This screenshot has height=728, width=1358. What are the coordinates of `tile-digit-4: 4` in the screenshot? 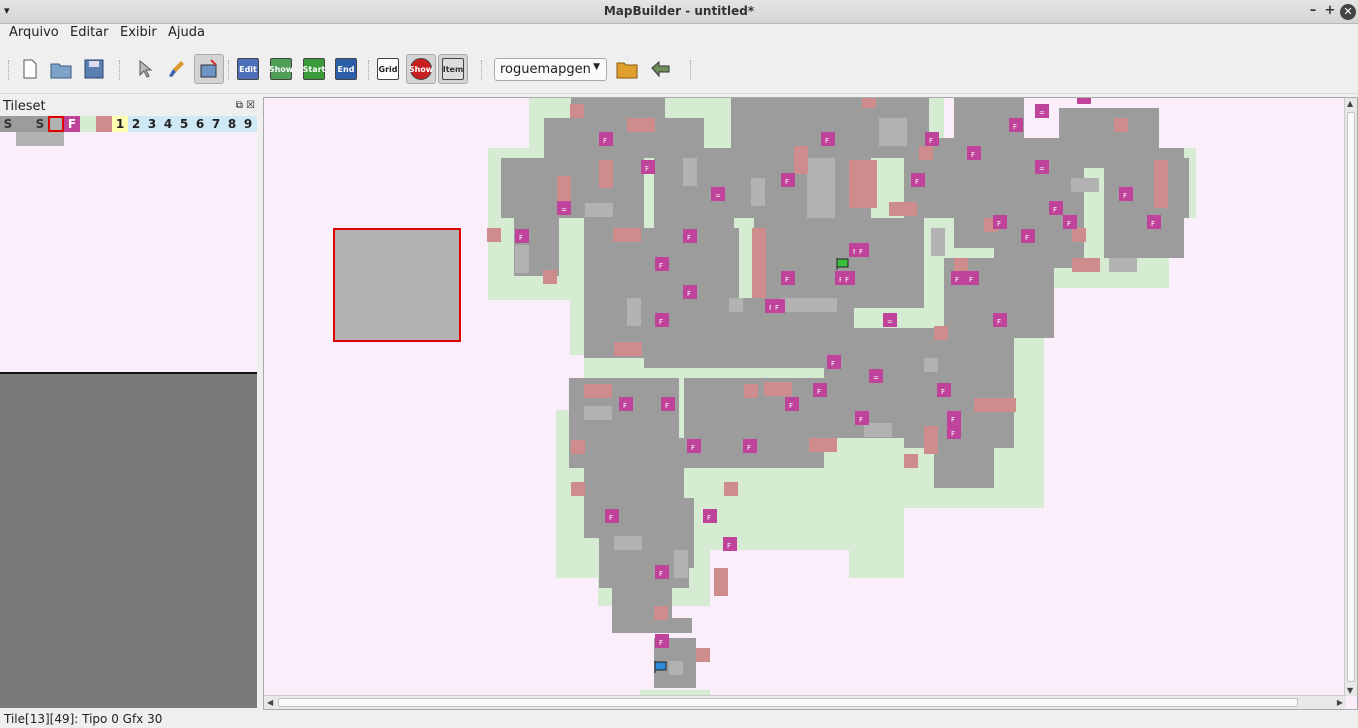 It's located at (168, 124).